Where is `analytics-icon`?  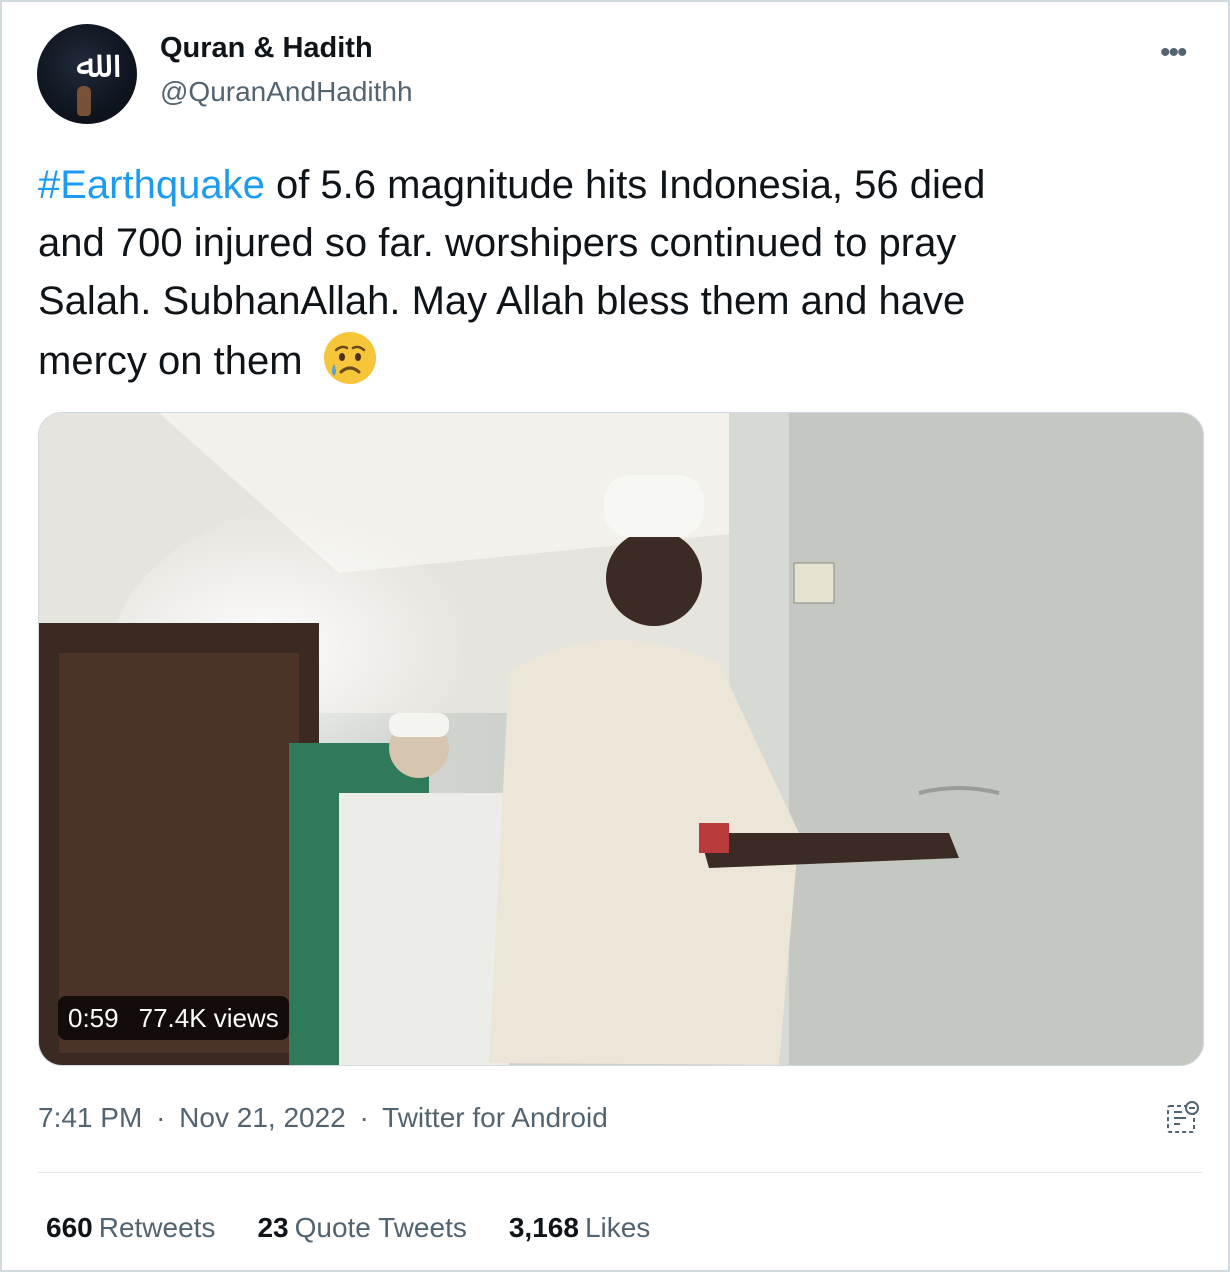
analytics-icon is located at coordinates (1182, 1118).